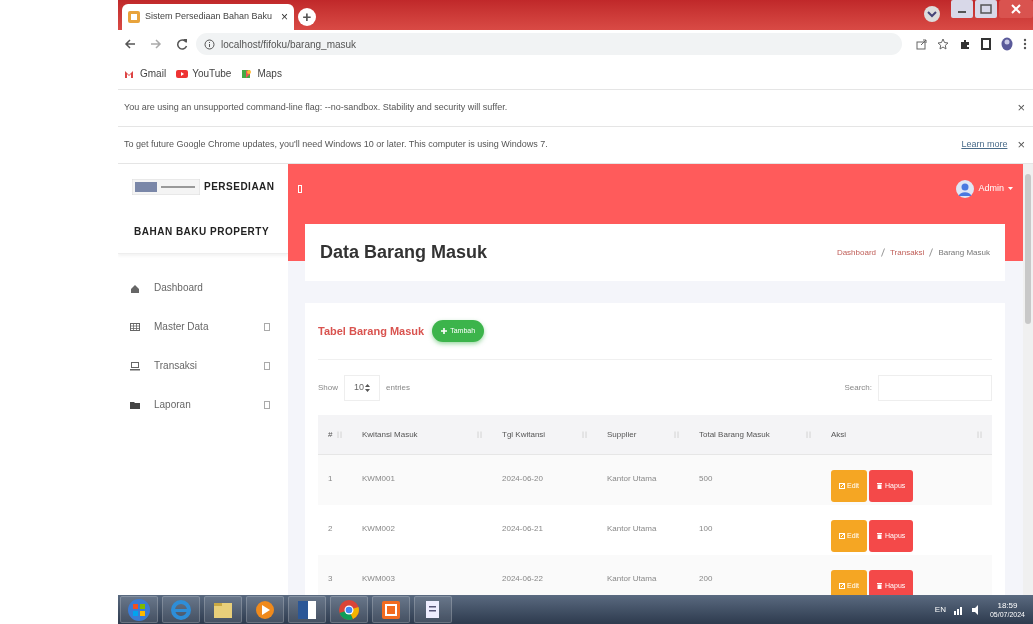  What do you see at coordinates (419, 434) in the screenshot?
I see `column-header: Kwitansi Masuk` at bounding box center [419, 434].